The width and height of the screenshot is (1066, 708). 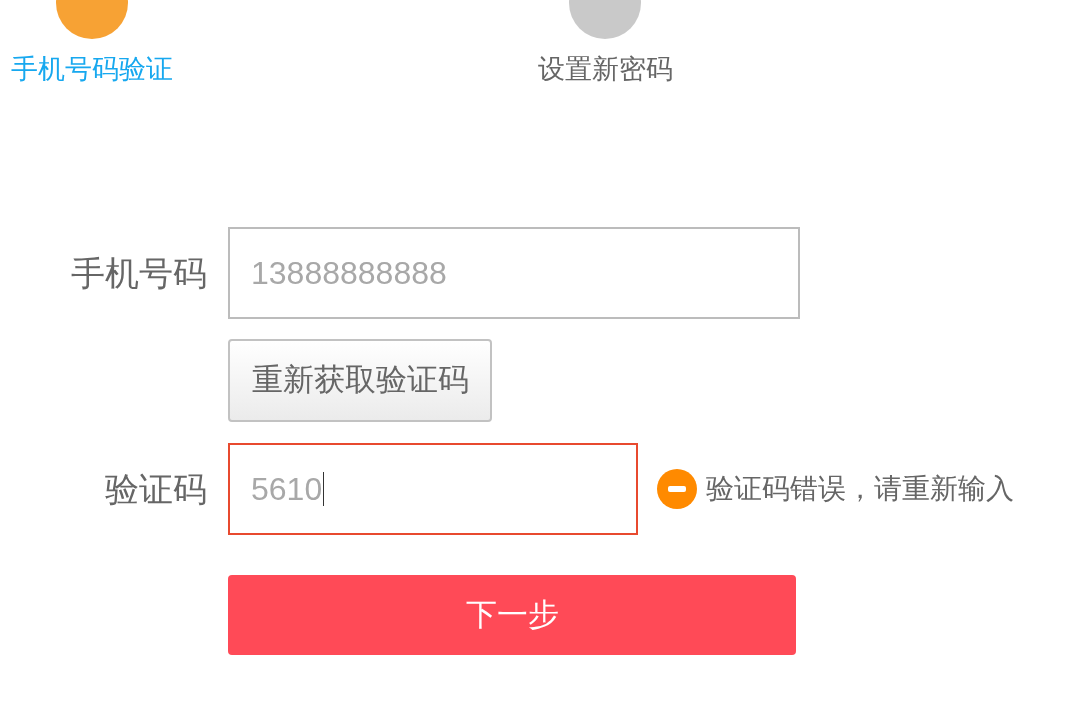 I want to click on step-label: 手机号码验证, so click(x=92, y=69).